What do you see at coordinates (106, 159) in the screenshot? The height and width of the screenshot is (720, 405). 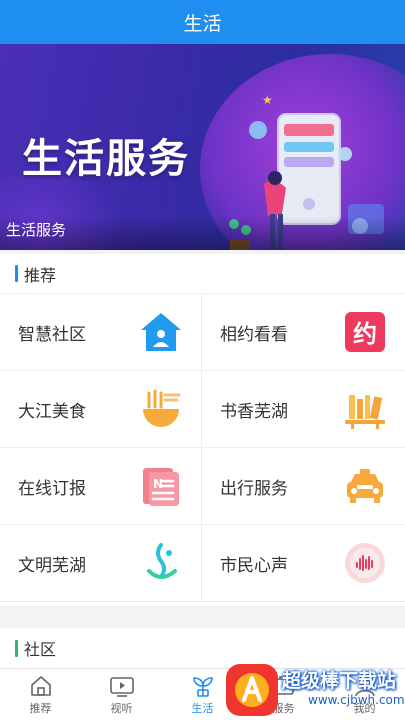 I see `banner-headline: 生活服务` at bounding box center [106, 159].